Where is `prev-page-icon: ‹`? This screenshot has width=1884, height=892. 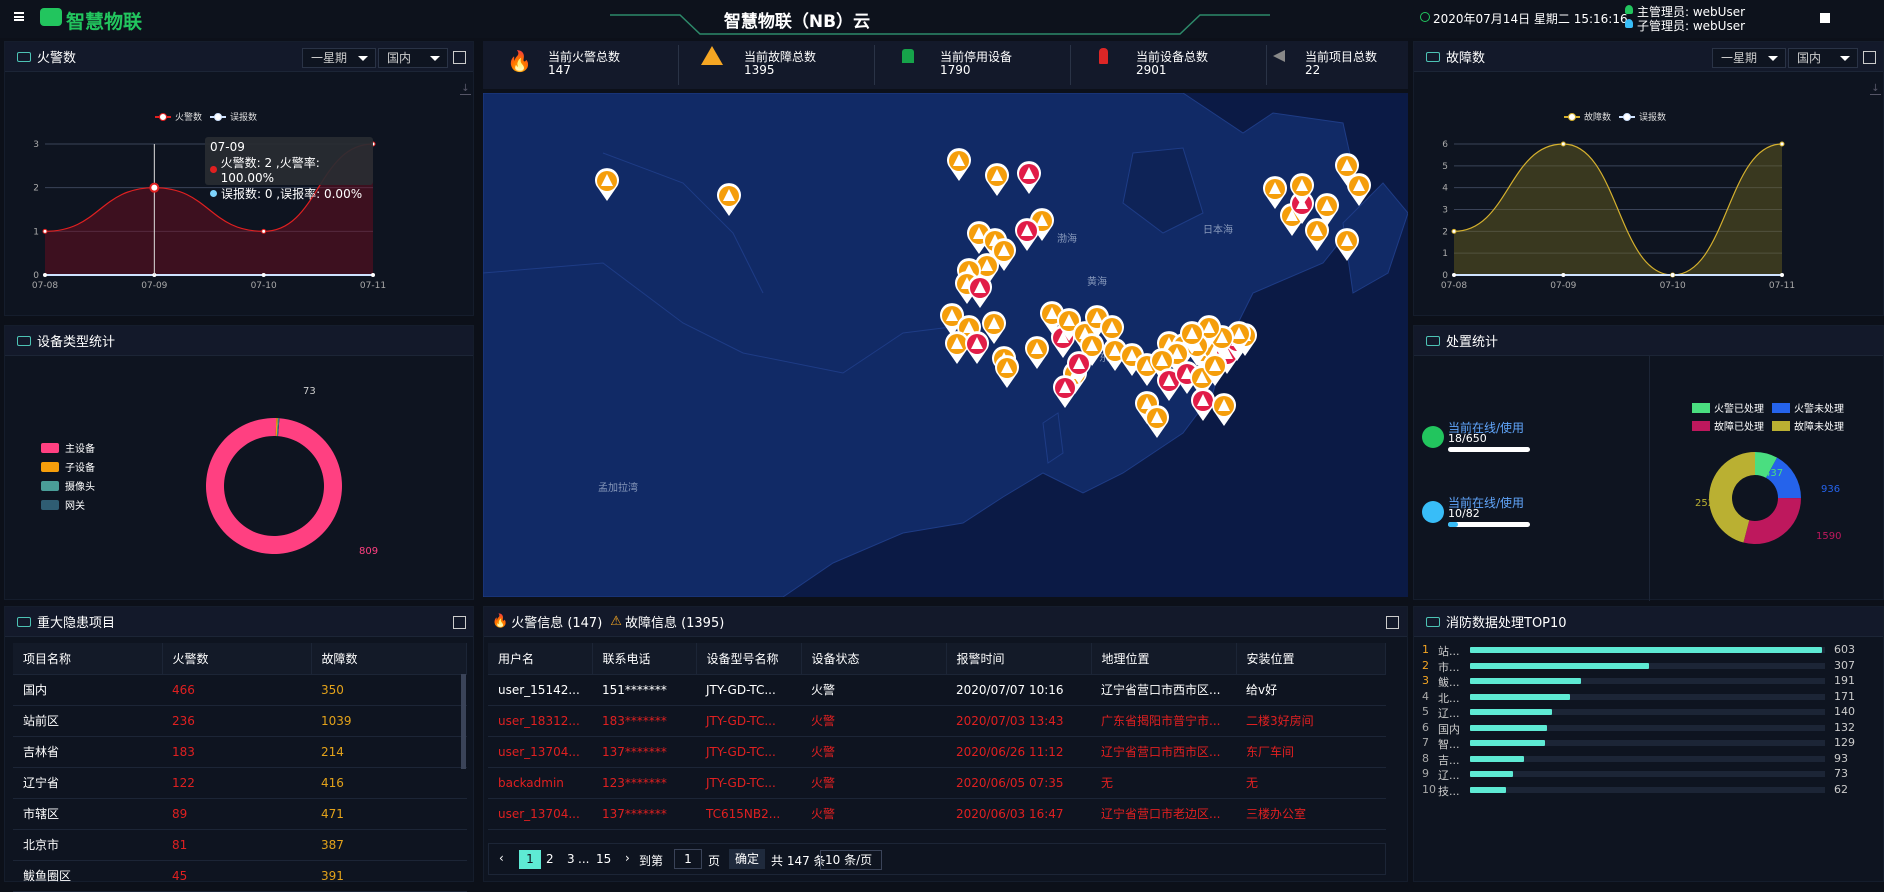
prev-page-icon: ‹ is located at coordinates (501, 858).